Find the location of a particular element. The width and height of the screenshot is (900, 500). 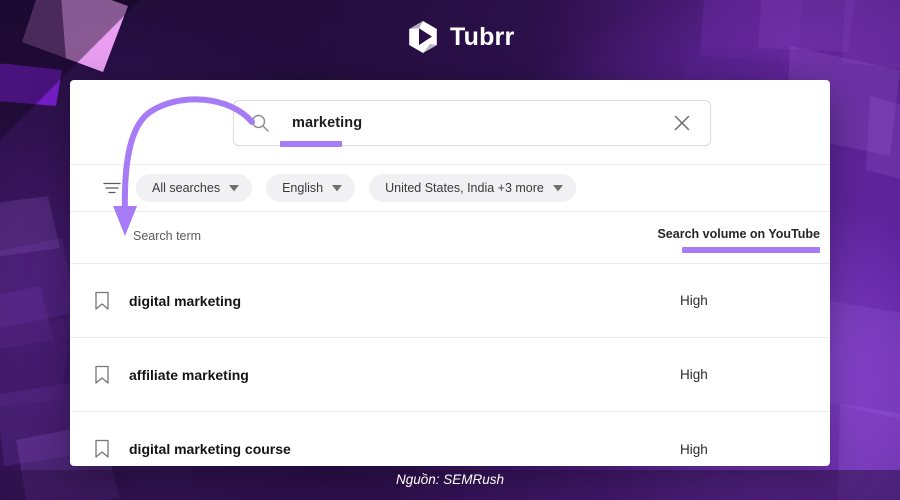

table-row: digital marketing High is located at coordinates (450, 301).